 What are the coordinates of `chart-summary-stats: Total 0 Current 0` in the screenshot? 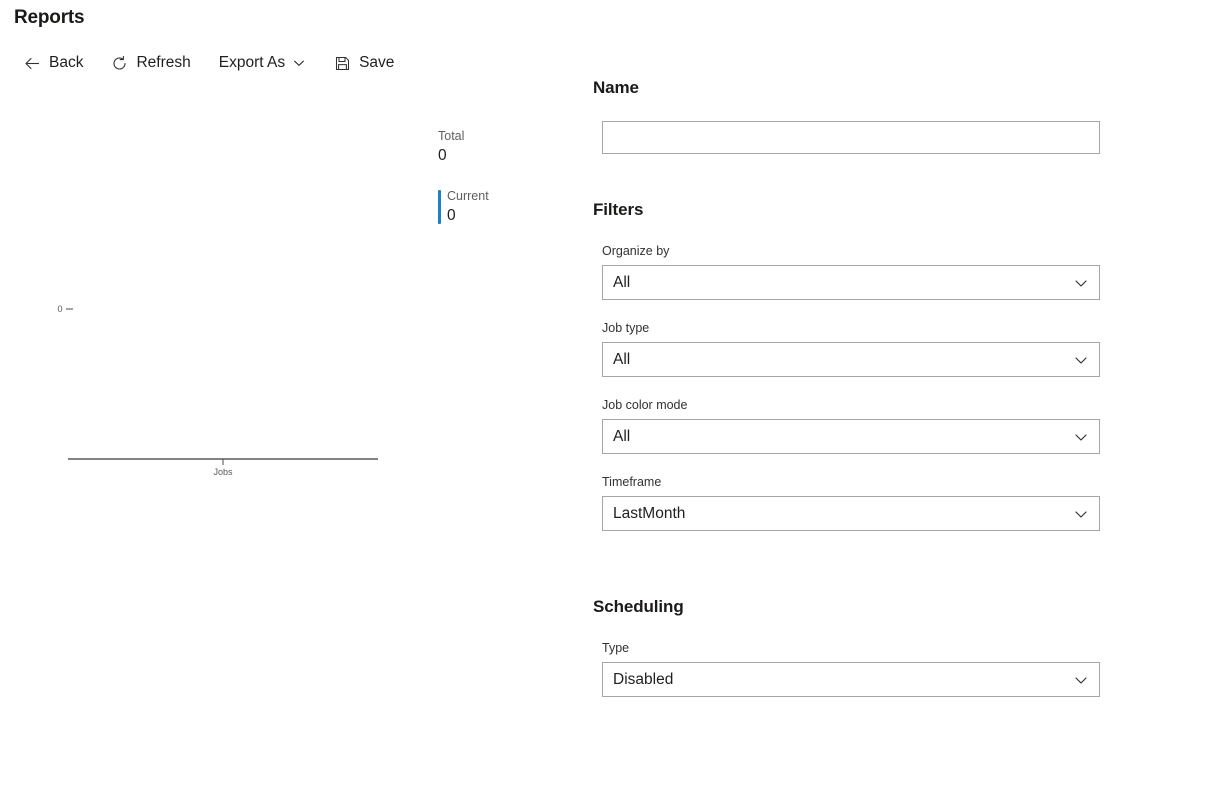 It's located at (508, 188).